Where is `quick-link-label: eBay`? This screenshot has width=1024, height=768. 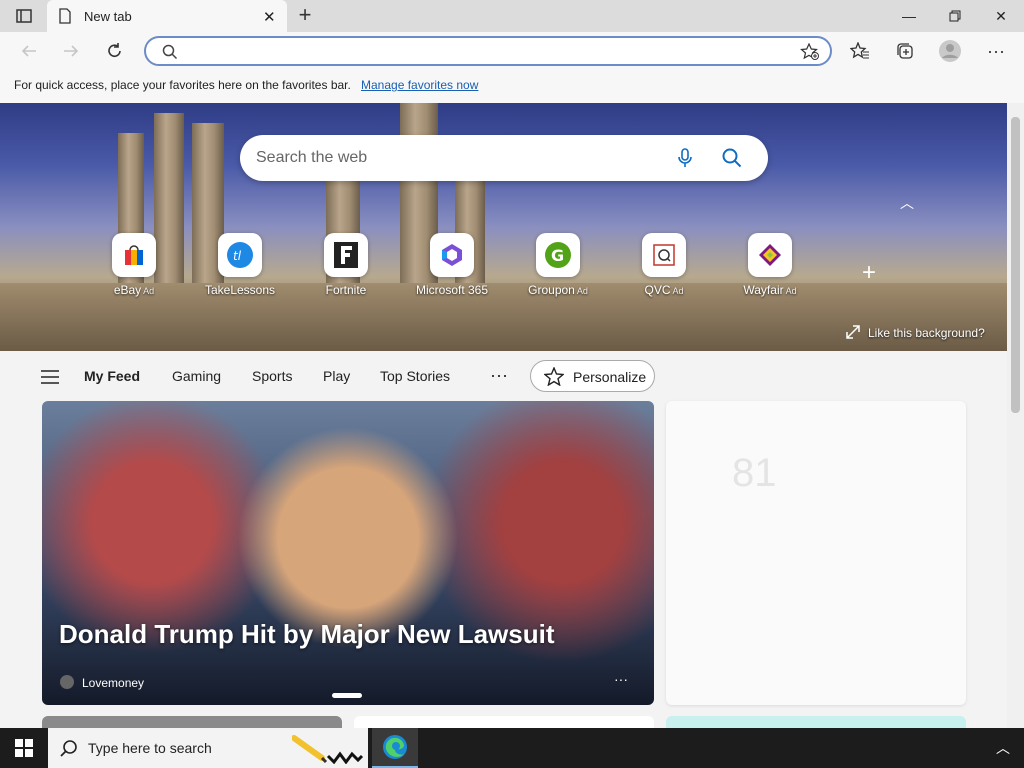
quick-link-label: eBay is located at coordinates (127, 290).